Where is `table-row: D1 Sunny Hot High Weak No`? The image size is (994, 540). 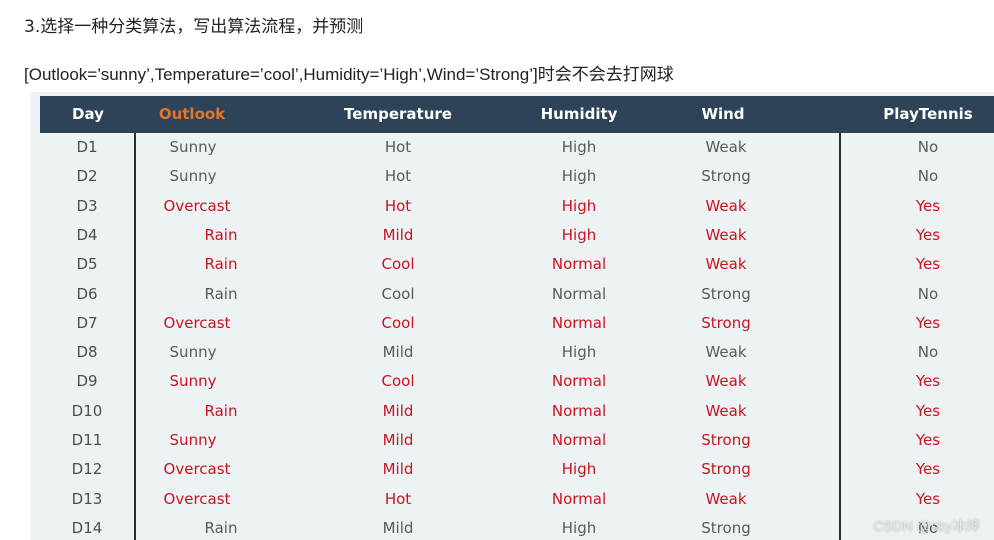 table-row: D1 Sunny Hot High Weak No is located at coordinates (512, 147).